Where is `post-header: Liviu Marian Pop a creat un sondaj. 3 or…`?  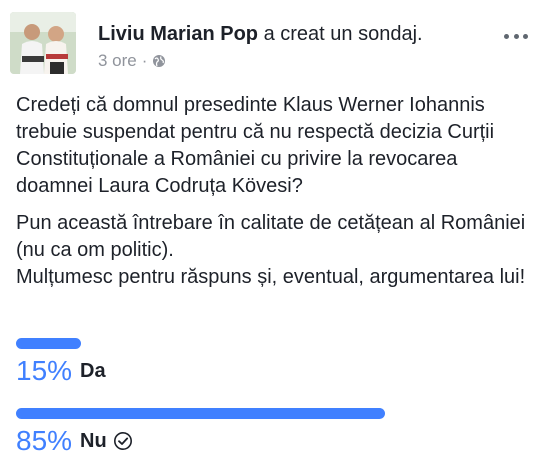
post-header: Liviu Marian Pop a creat un sondaj. 3 or… is located at coordinates (270, 43).